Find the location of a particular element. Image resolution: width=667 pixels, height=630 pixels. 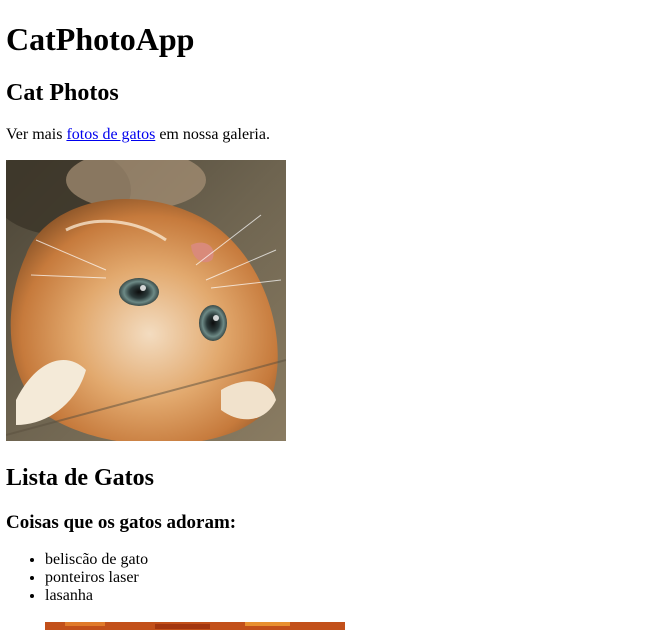

list-item: beliscão de gato is located at coordinates (96, 560).